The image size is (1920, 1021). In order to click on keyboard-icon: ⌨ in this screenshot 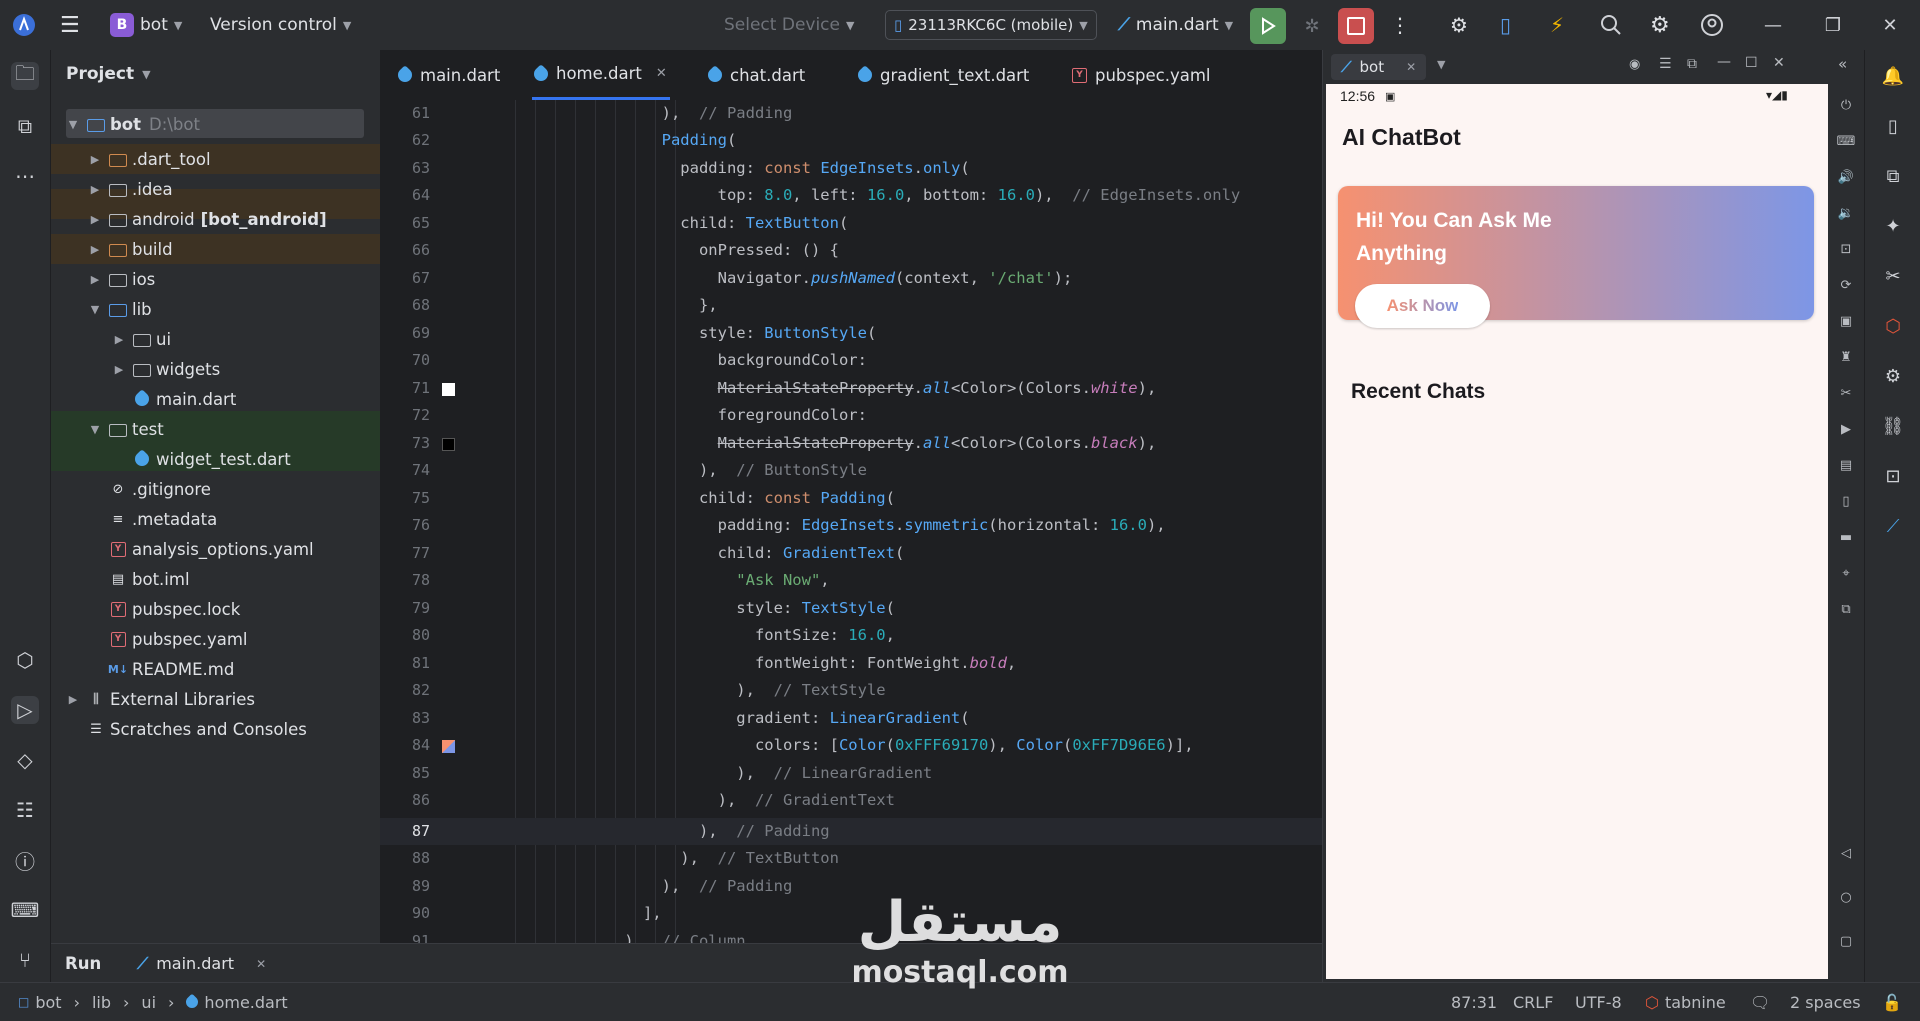, I will do `click(1846, 141)`.